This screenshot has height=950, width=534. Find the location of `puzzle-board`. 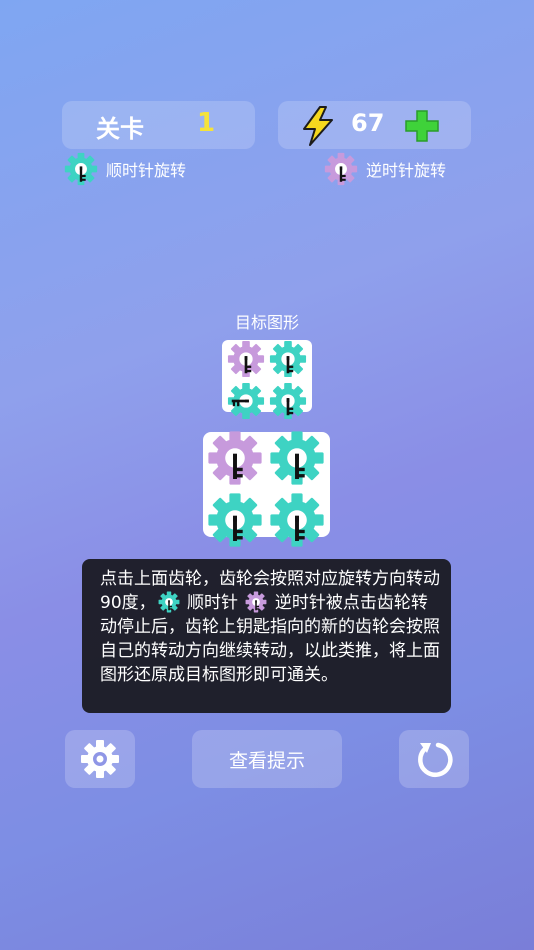

puzzle-board is located at coordinates (266, 488).